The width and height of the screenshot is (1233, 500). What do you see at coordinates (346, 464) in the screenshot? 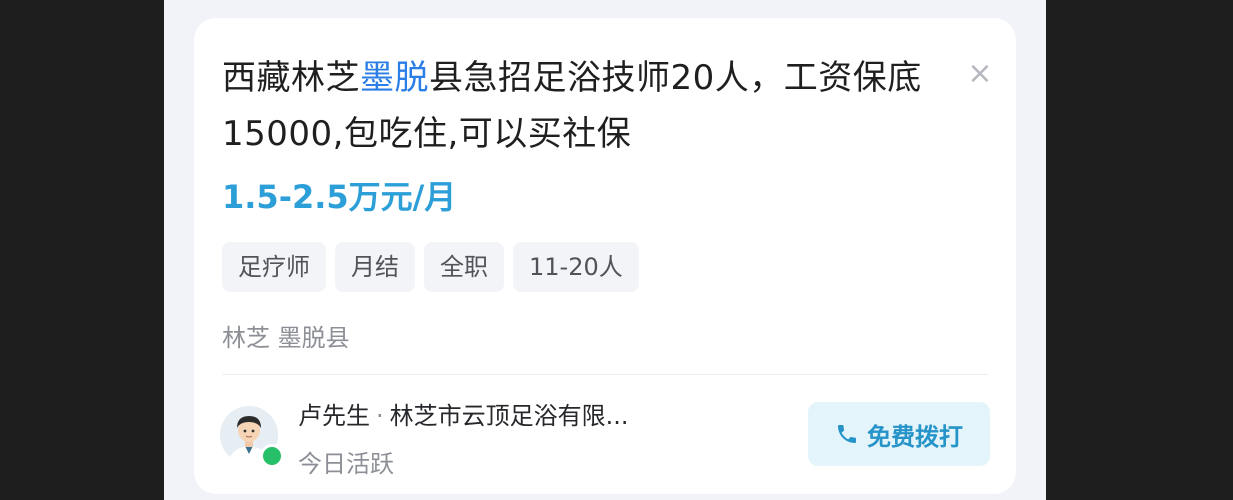
I see `active-status: 今日活跃` at bounding box center [346, 464].